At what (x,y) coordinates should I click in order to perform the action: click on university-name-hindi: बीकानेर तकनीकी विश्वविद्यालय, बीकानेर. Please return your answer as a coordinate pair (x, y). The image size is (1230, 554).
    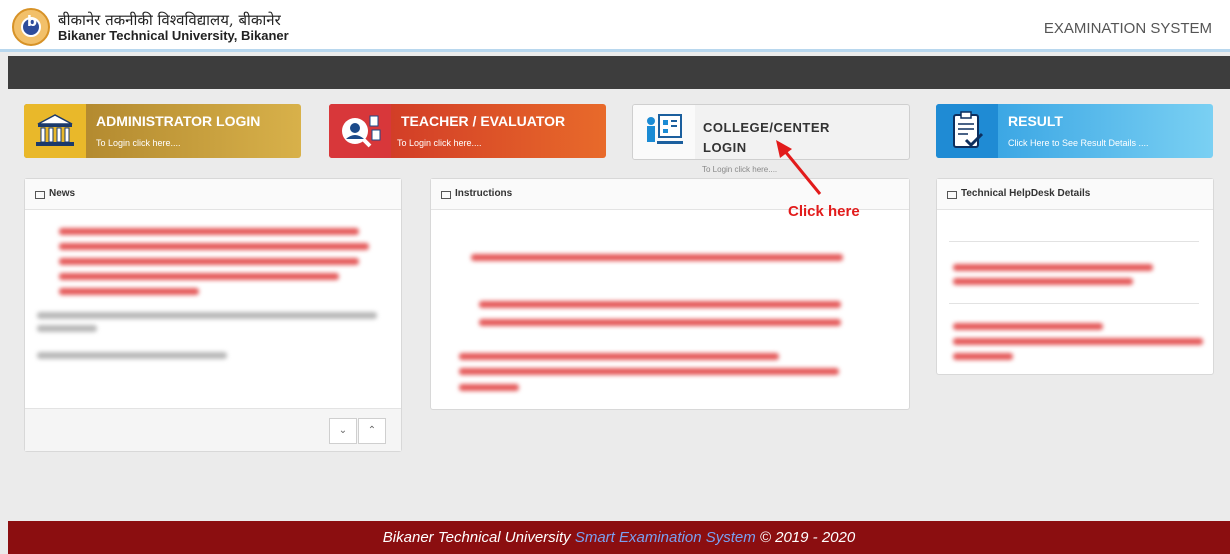
    Looking at the image, I should click on (169, 20).